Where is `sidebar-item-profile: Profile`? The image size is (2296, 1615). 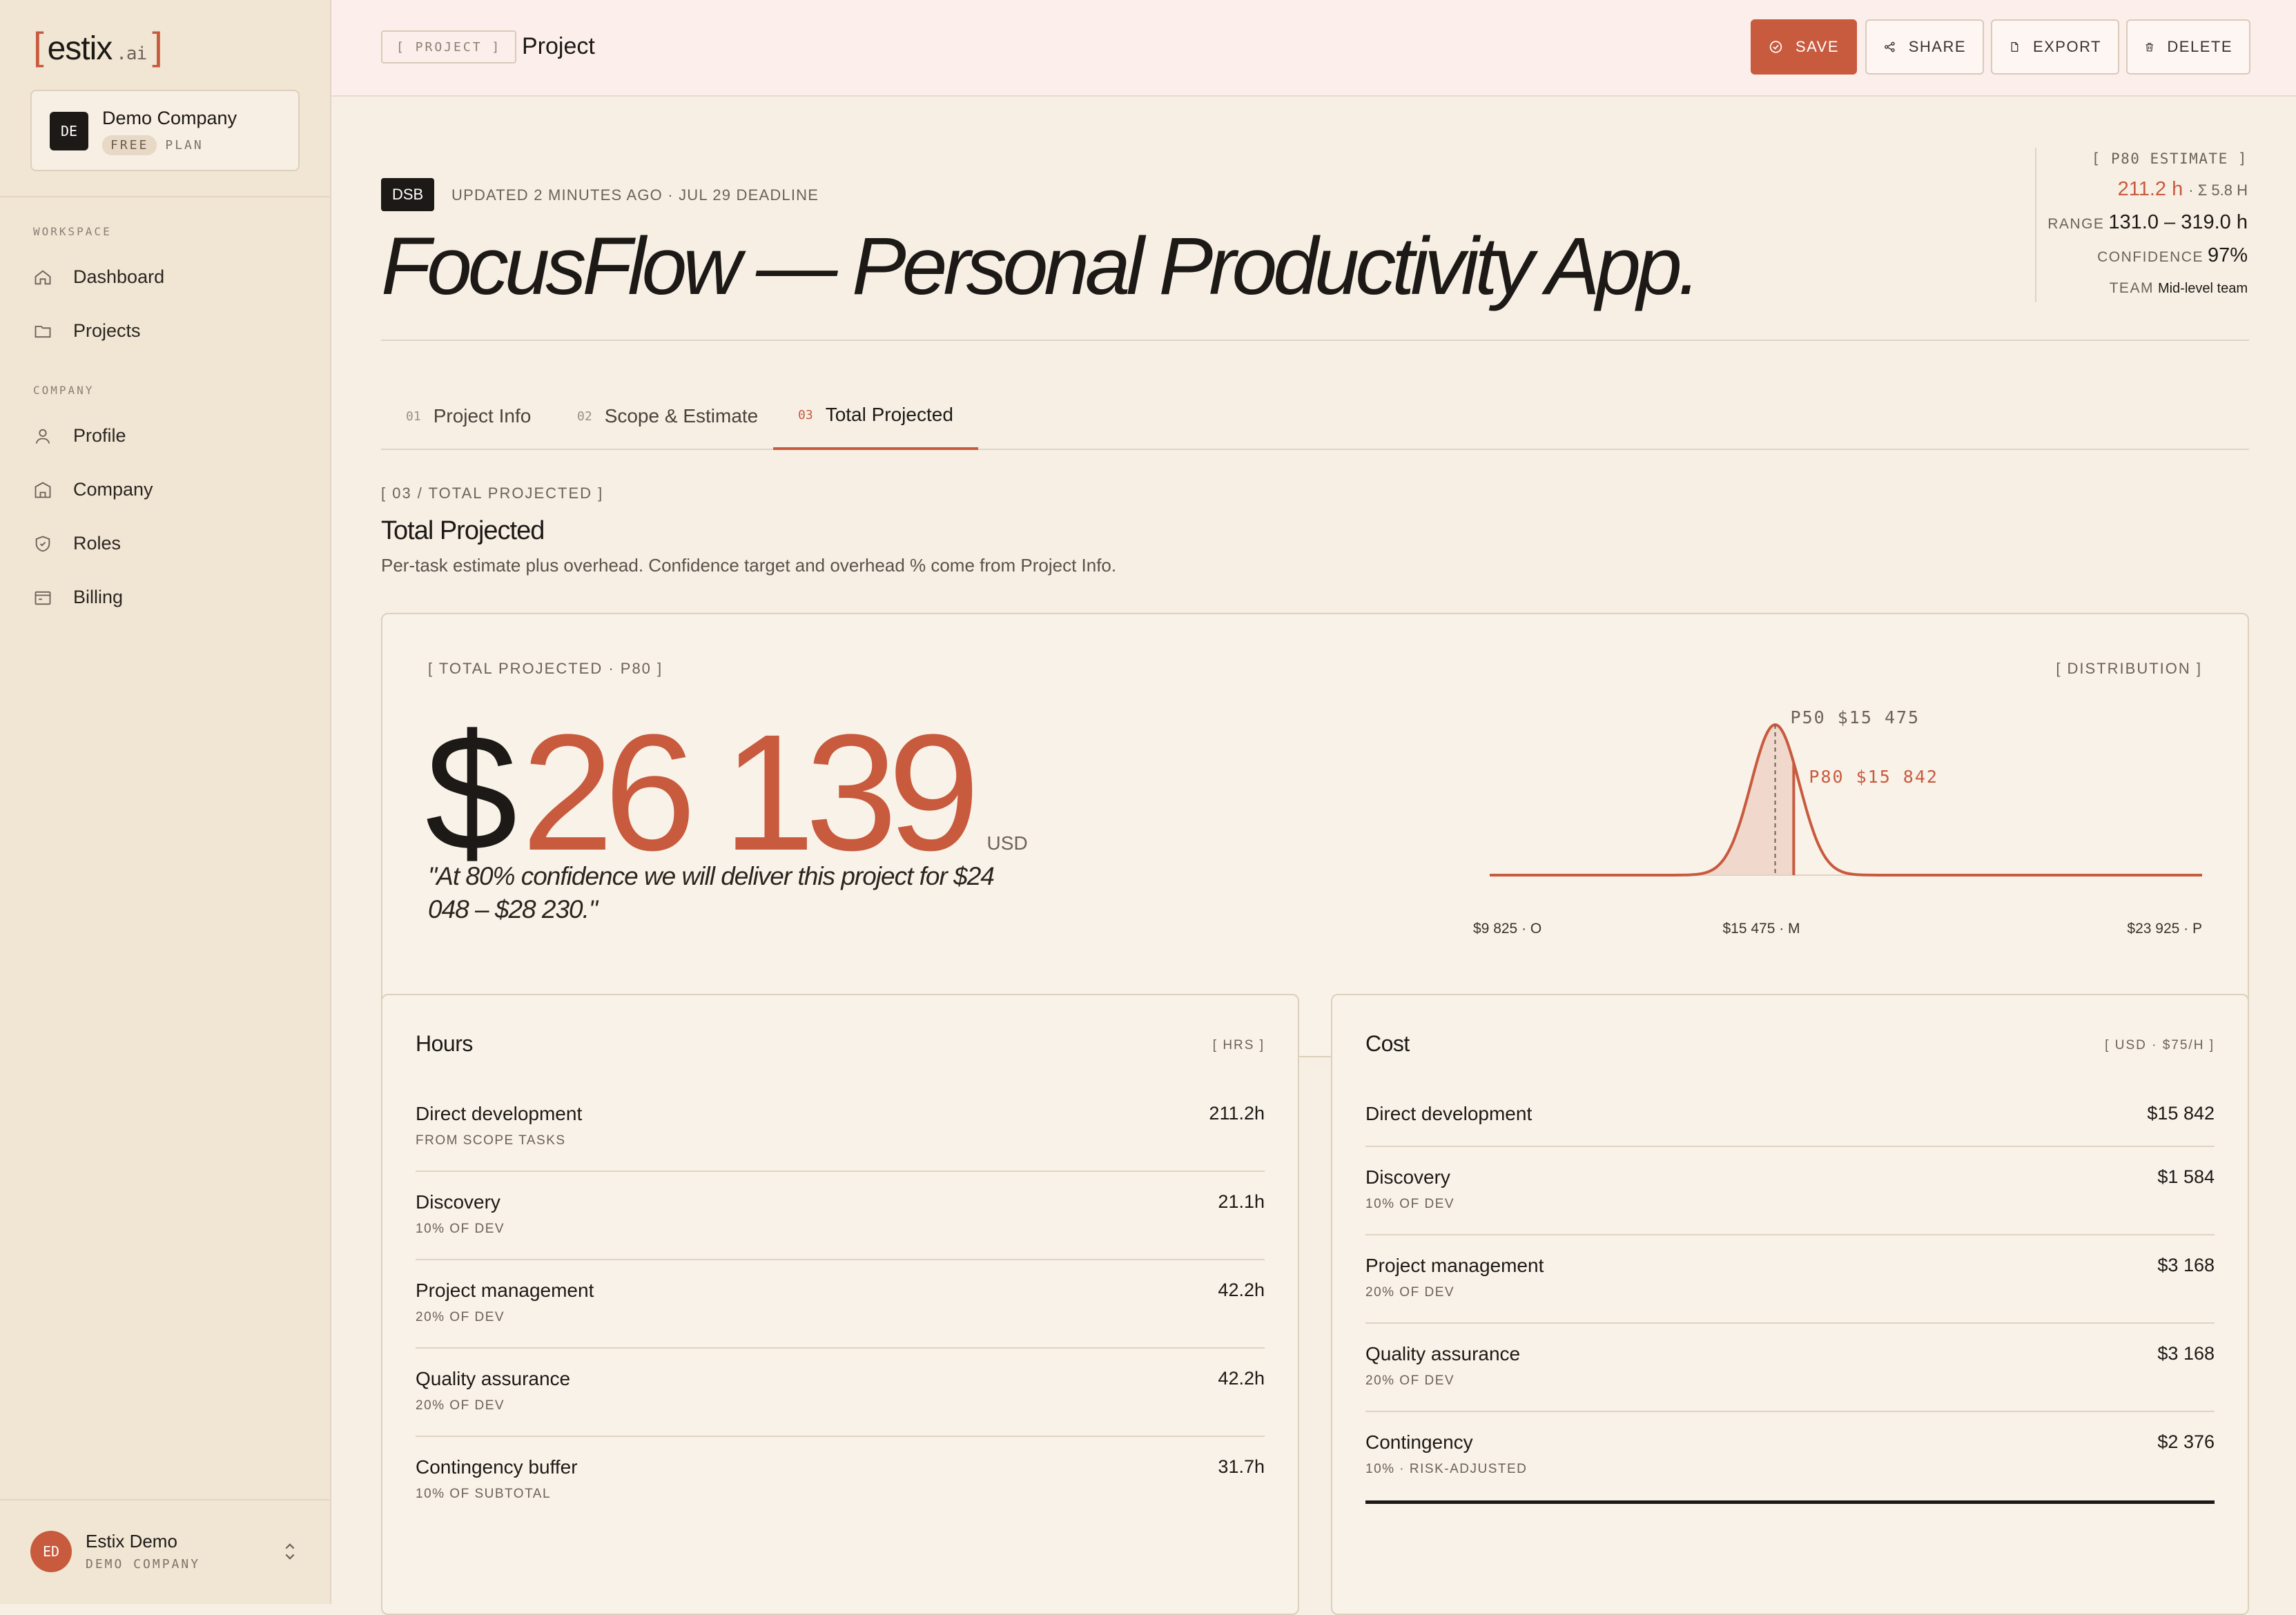 sidebar-item-profile: Profile is located at coordinates (79, 436).